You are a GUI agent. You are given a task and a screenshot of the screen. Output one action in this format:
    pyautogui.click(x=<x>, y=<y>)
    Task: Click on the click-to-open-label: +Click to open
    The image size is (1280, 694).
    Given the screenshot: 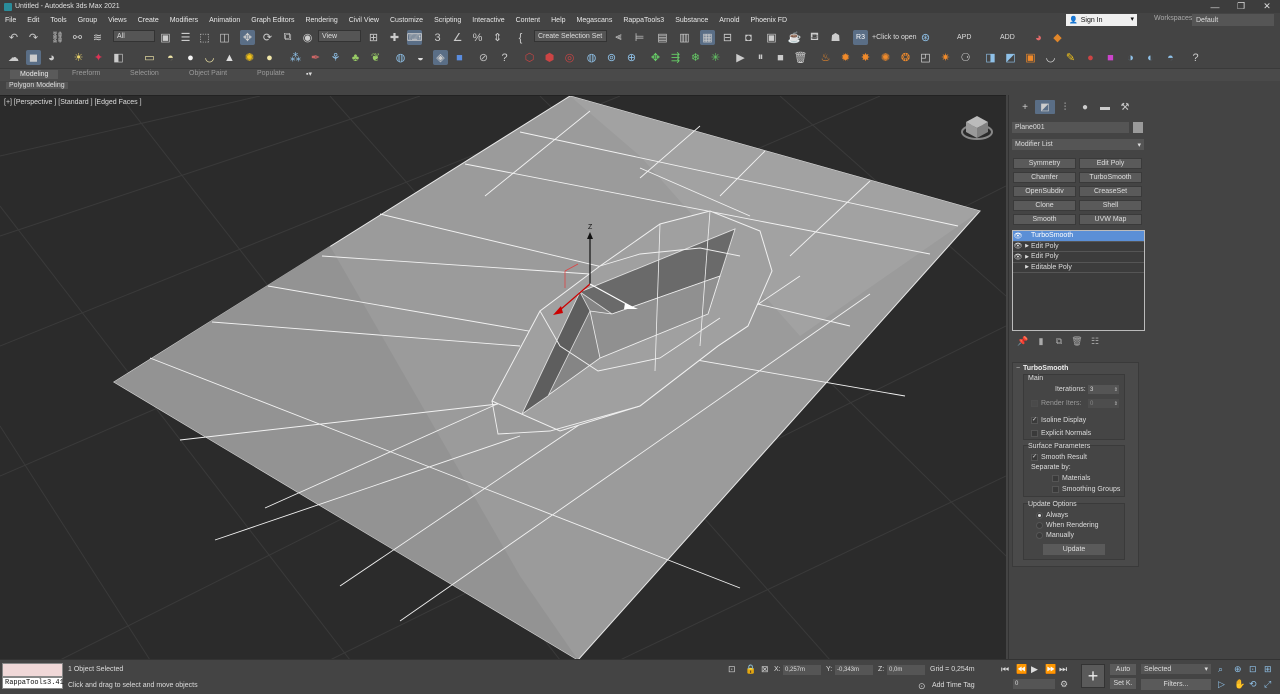 What is the action you would take?
    pyautogui.click(x=894, y=37)
    